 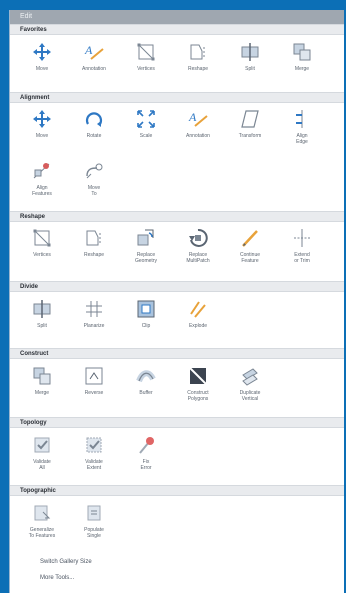 I want to click on panel-title: Edit, so click(x=177, y=17).